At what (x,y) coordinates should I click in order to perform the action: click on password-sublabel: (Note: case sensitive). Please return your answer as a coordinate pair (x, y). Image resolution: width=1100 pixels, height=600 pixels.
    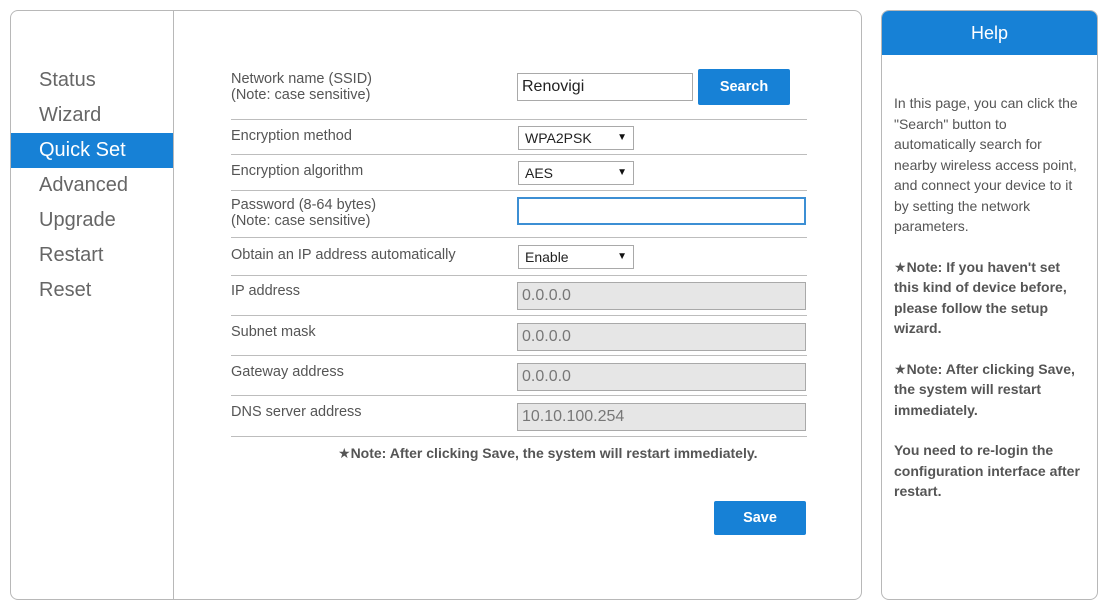
    Looking at the image, I should click on (301, 221).